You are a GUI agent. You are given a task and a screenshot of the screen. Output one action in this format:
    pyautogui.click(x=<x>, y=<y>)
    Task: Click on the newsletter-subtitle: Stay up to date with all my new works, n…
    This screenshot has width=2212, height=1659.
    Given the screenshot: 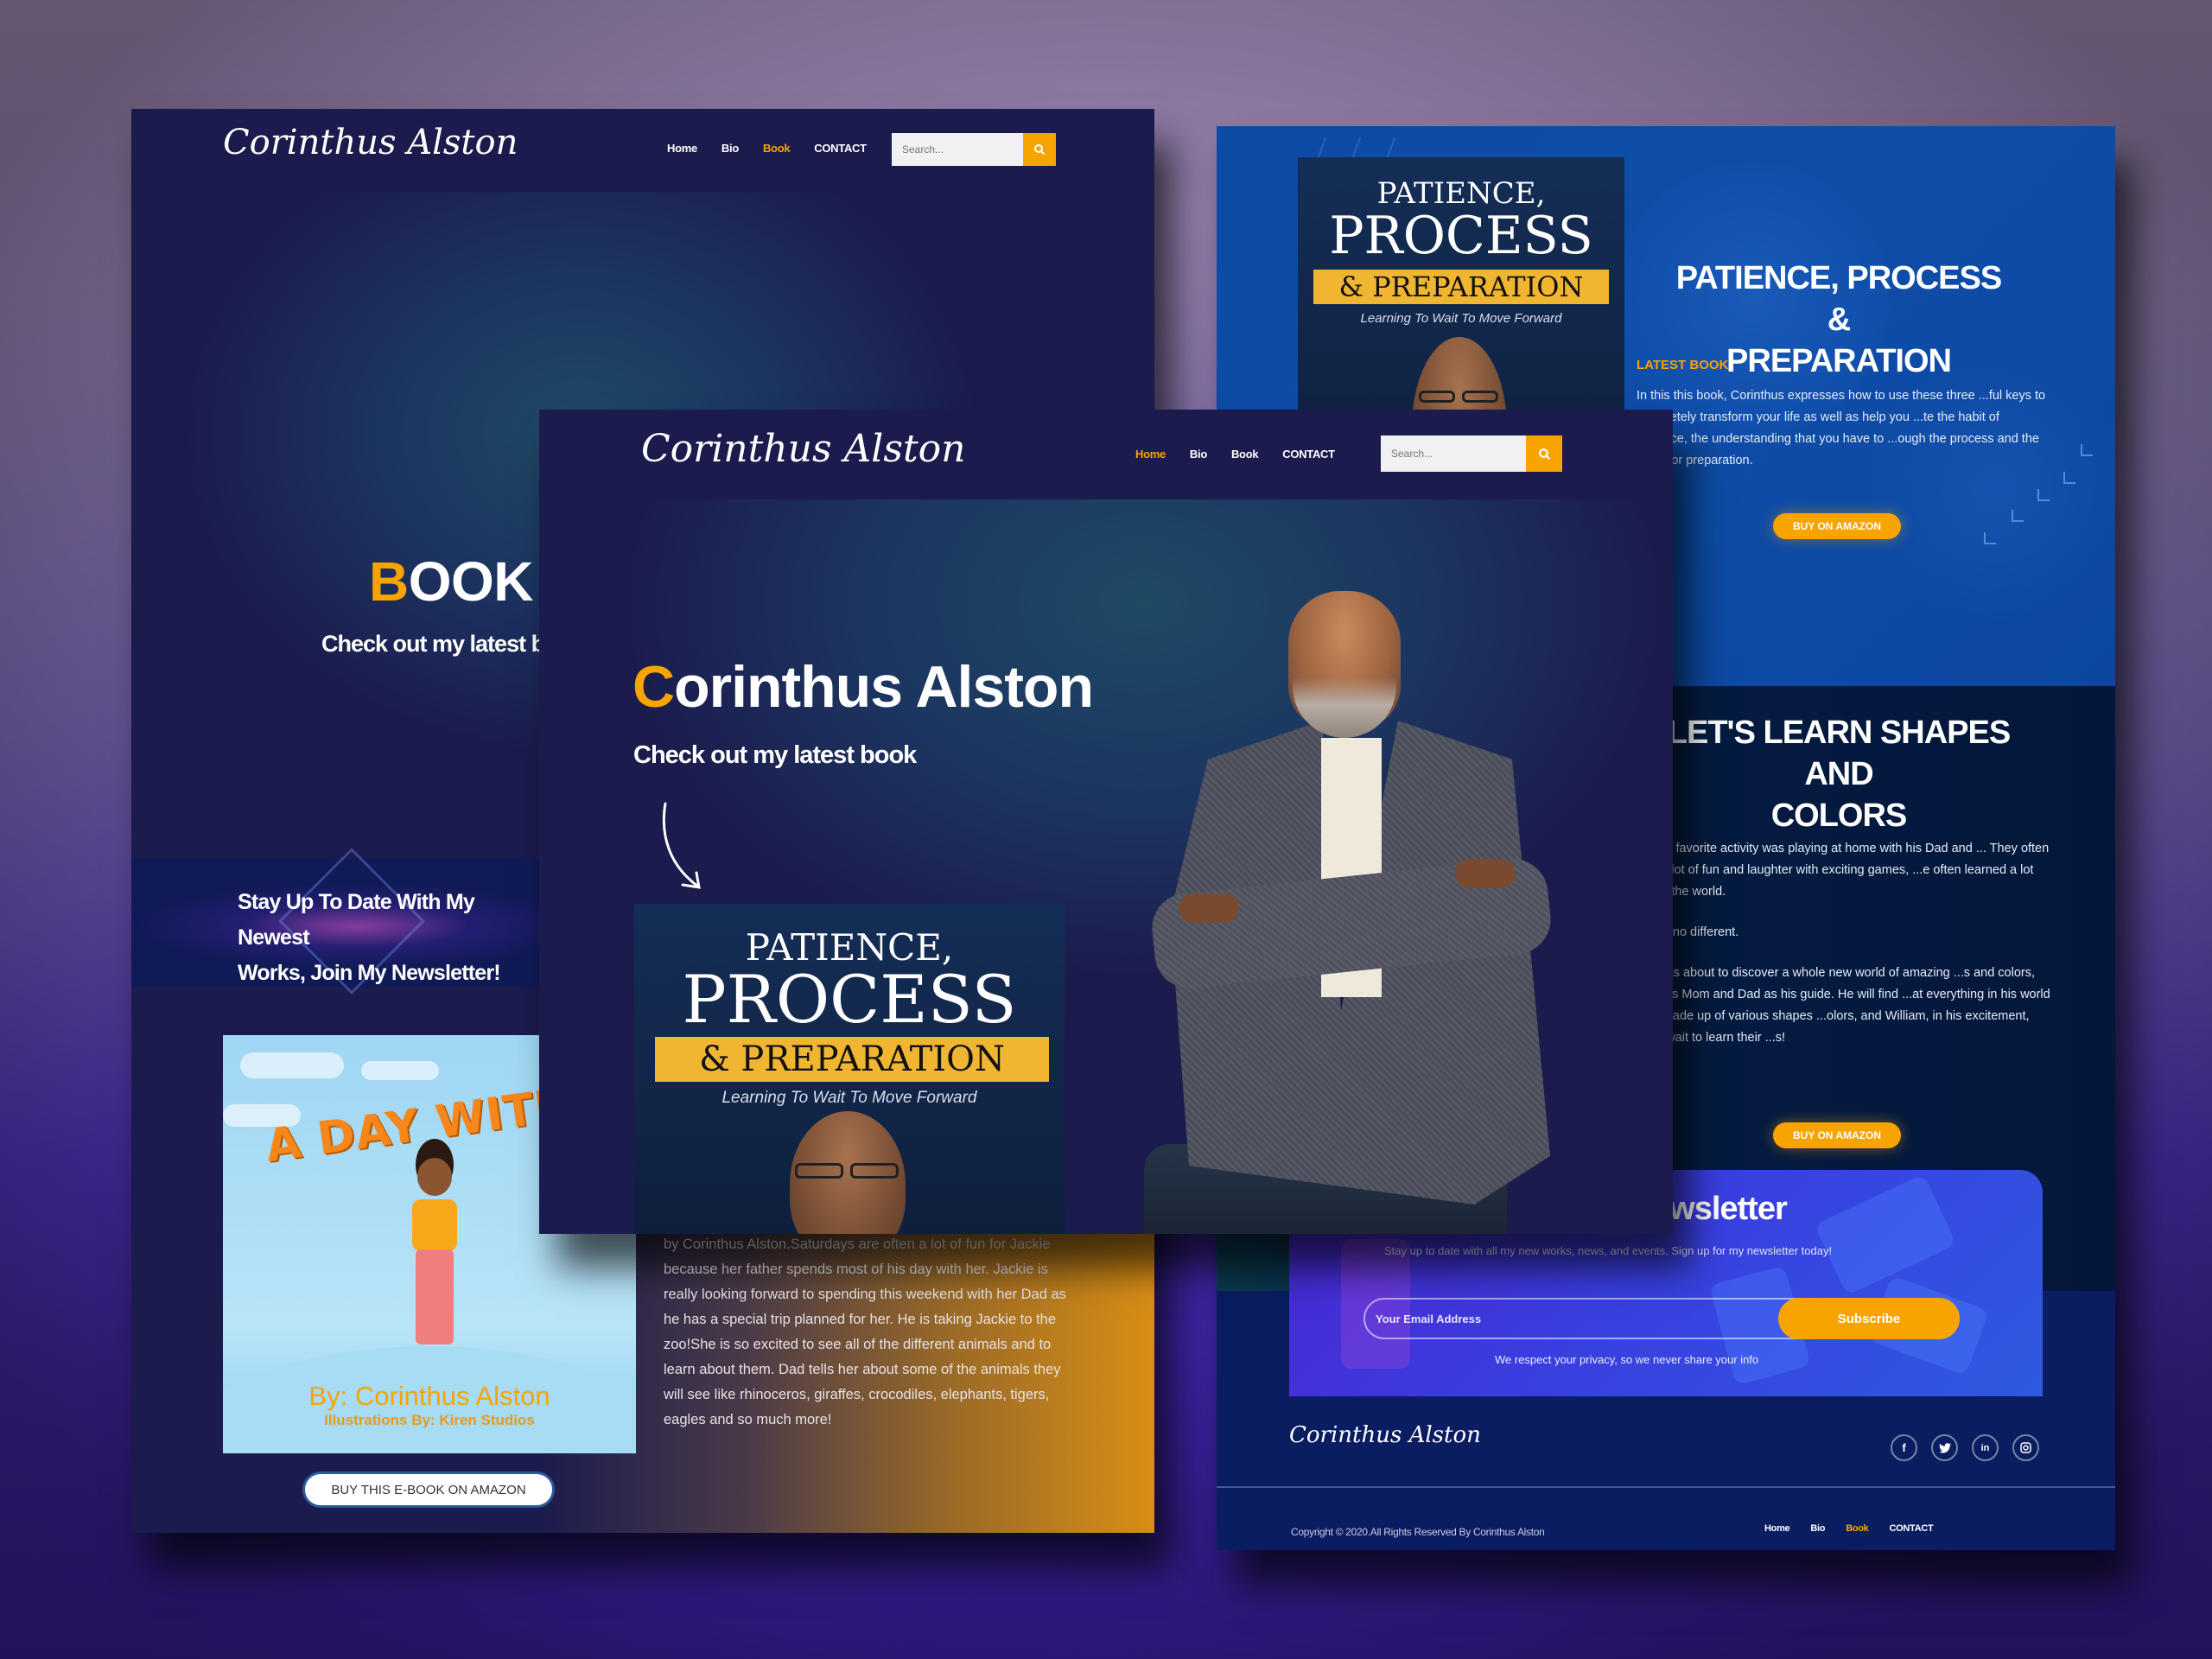 What is the action you would take?
    pyautogui.click(x=1608, y=1250)
    